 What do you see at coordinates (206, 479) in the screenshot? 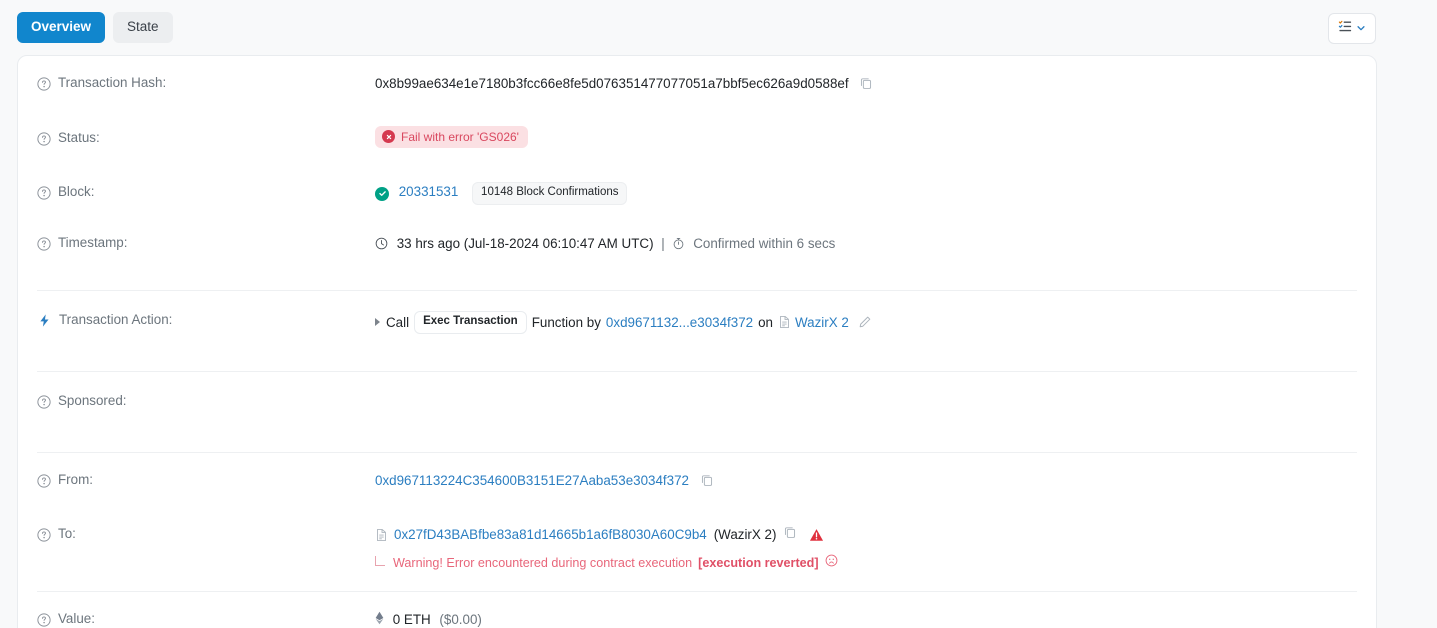
I see `label-from: From:` at bounding box center [206, 479].